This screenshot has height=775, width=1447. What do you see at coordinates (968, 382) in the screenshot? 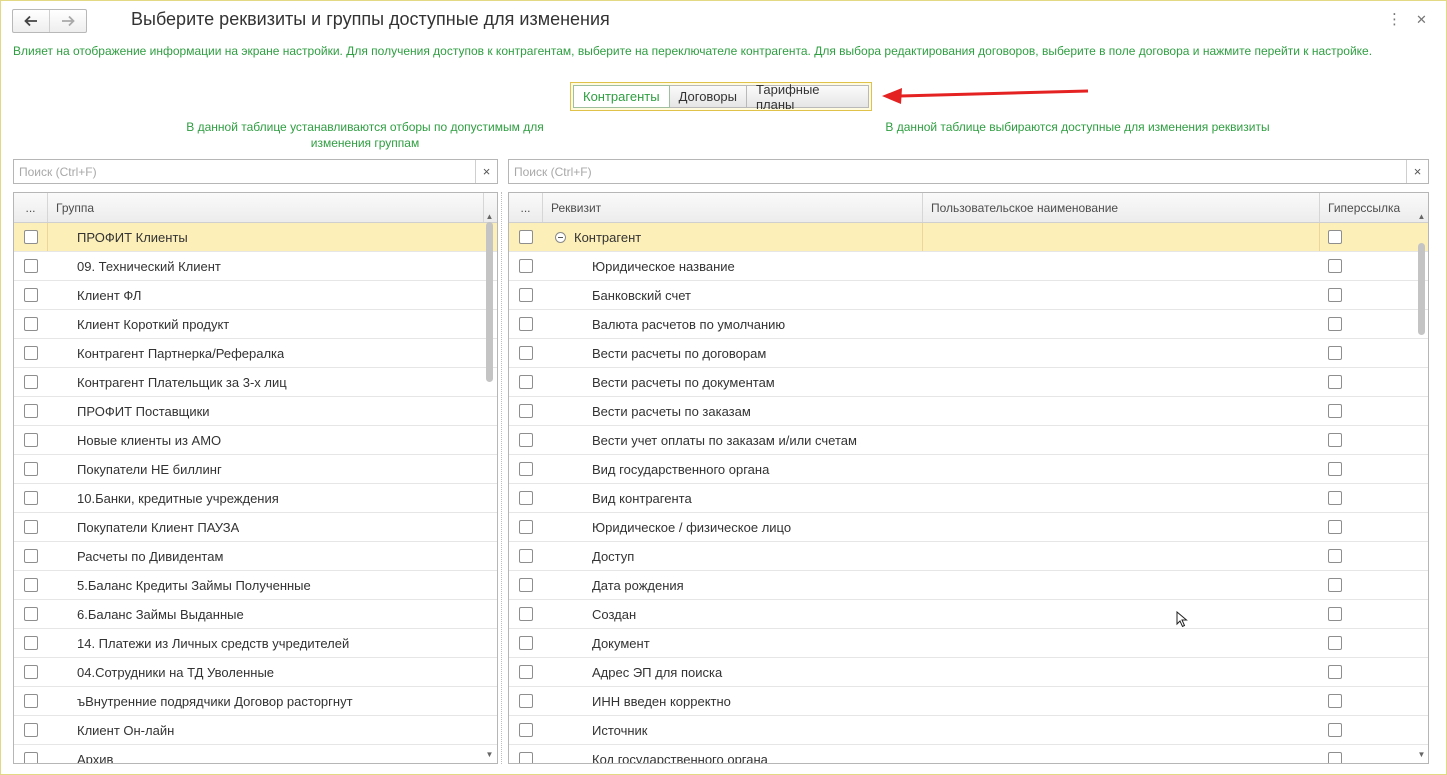
I see `table-row: Вести расчеты по документам` at bounding box center [968, 382].